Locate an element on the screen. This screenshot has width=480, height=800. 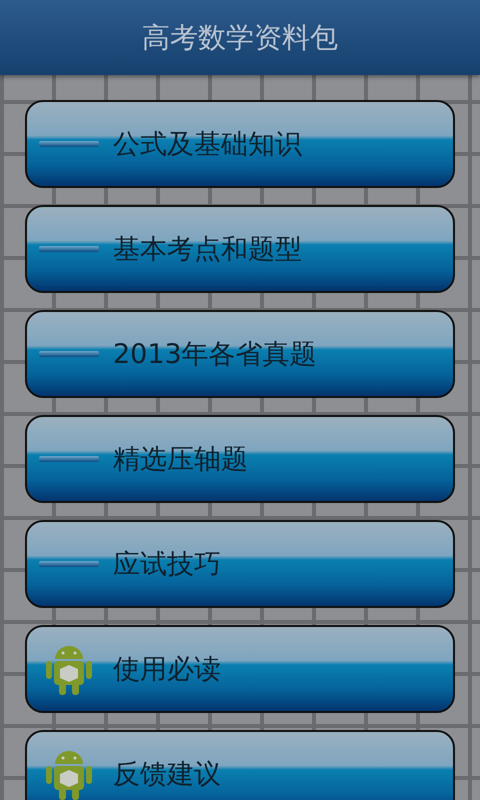
menu-button: 公式及基础知识 is located at coordinates (240, 144).